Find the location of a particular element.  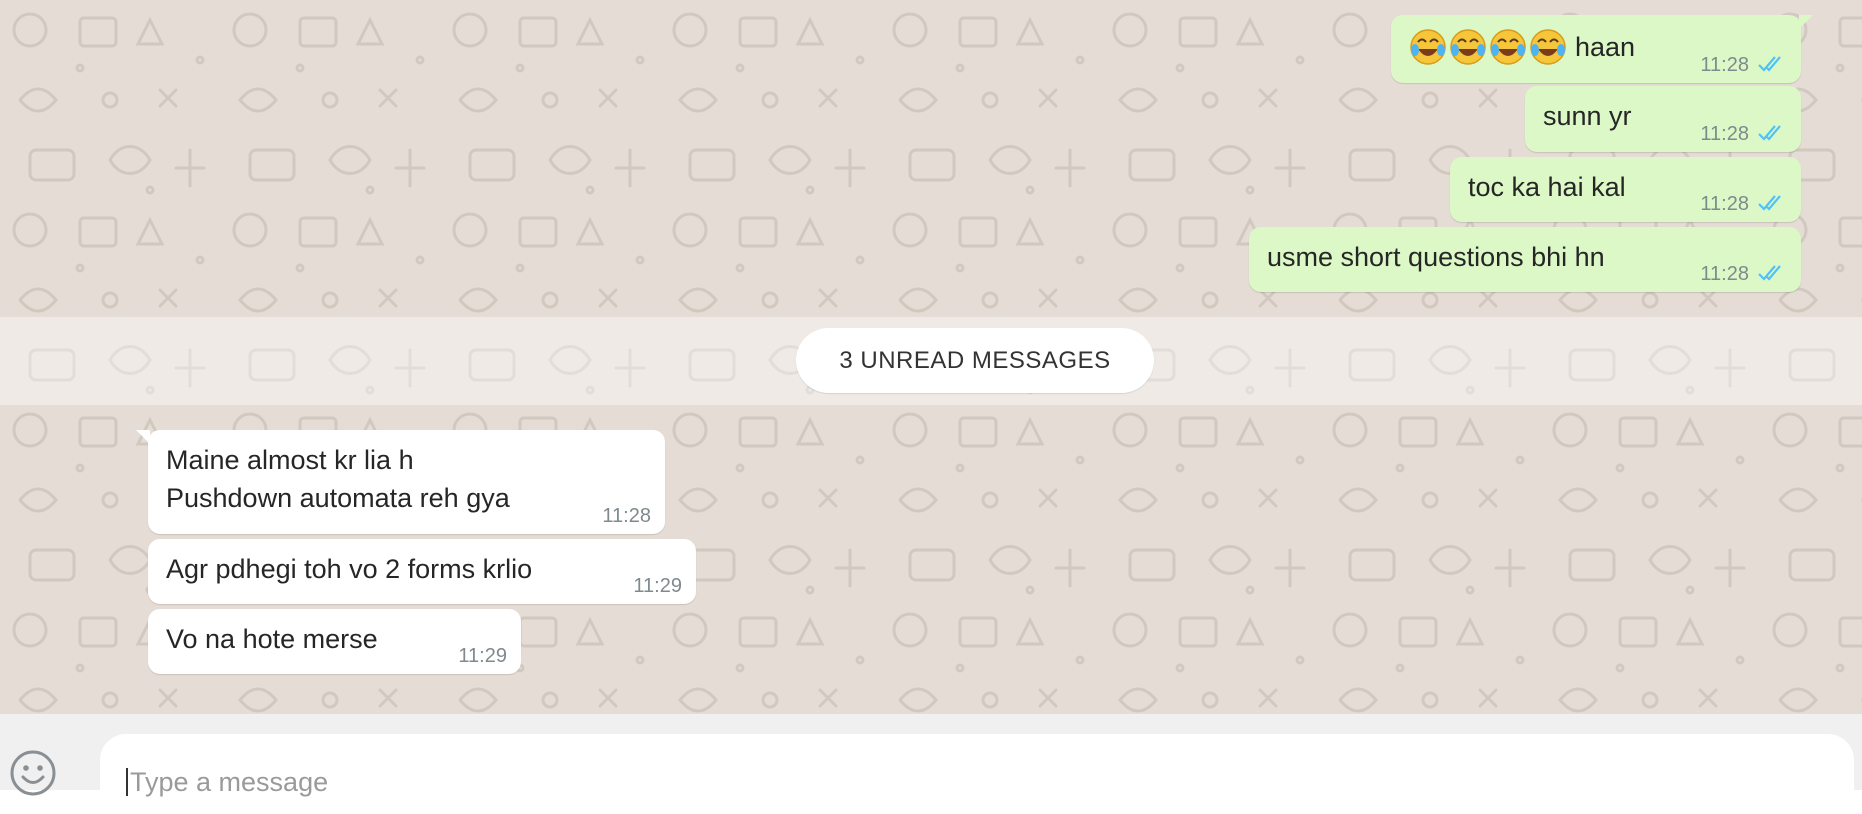

outgoing-message: usme short questions bhi hn 11:28 is located at coordinates (1525, 259).